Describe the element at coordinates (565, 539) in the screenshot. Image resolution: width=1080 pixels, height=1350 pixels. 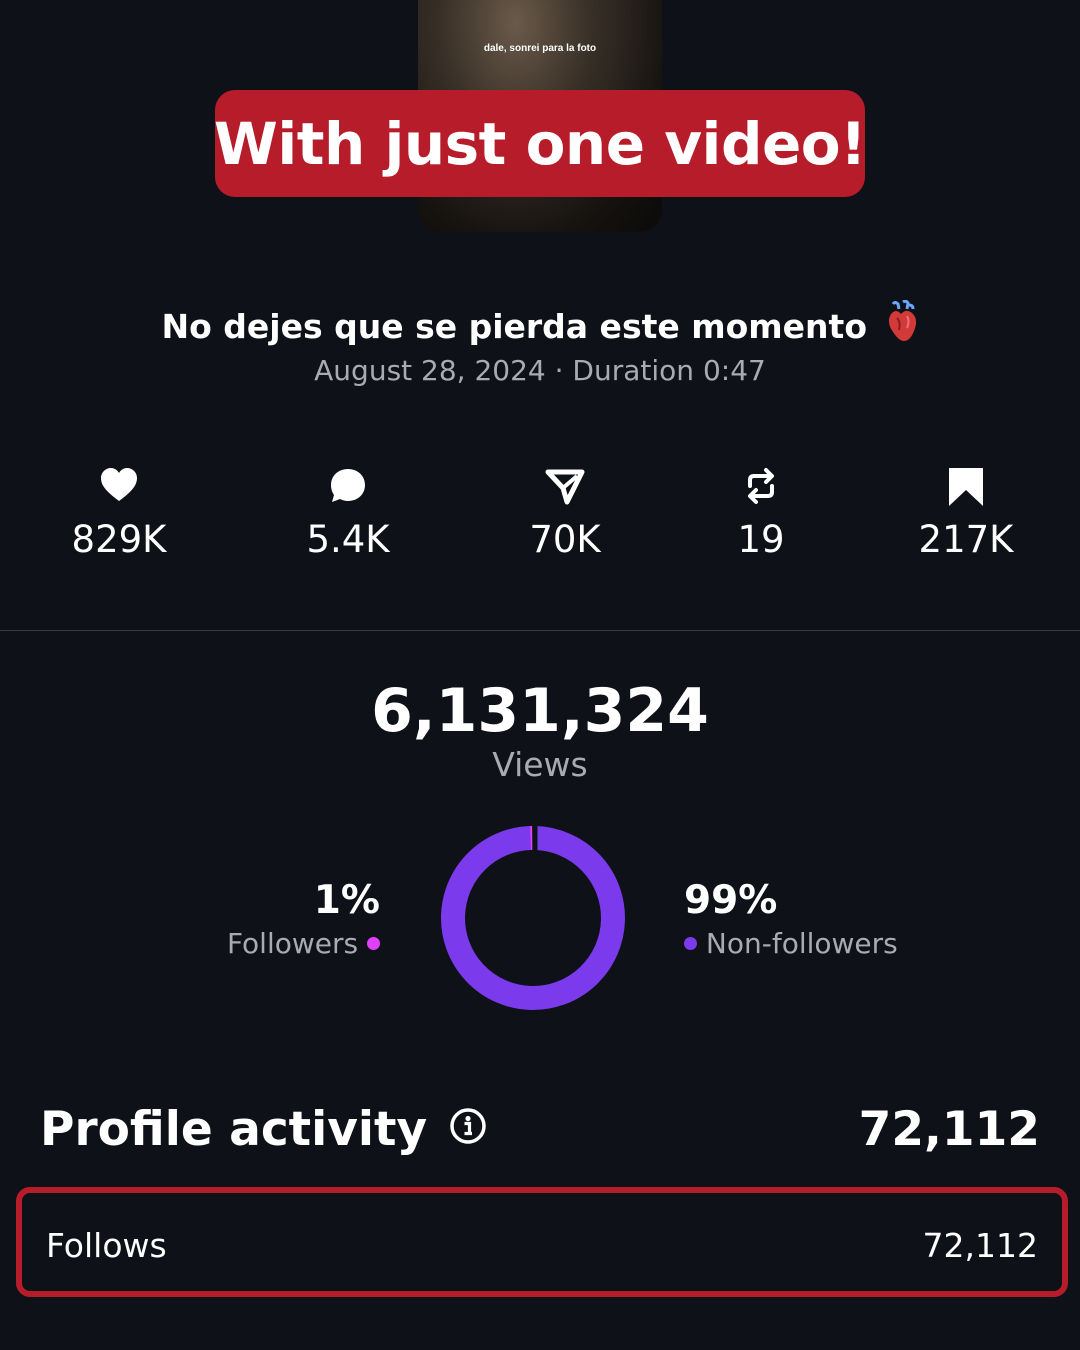
I see `shares-count: 70K` at that location.